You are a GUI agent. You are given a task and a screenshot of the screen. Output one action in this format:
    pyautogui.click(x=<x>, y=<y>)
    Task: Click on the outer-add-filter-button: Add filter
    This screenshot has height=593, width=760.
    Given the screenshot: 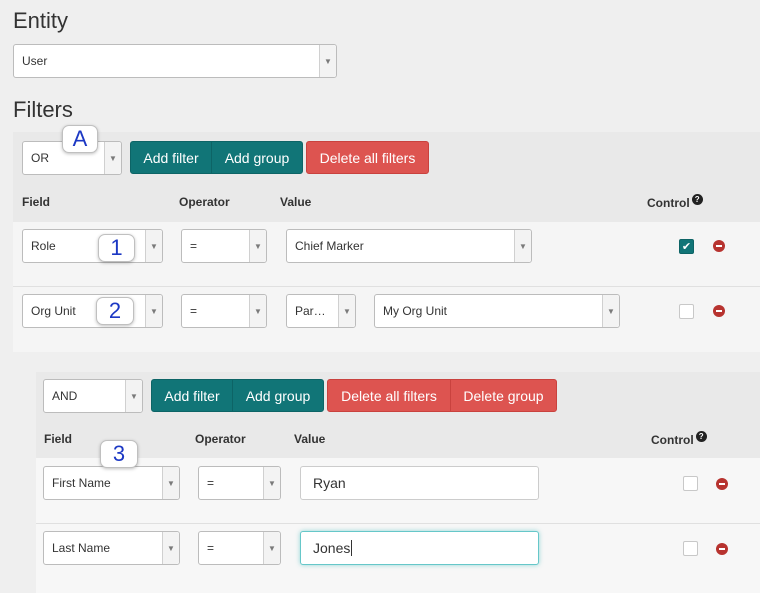 What is the action you would take?
    pyautogui.click(x=171, y=157)
    